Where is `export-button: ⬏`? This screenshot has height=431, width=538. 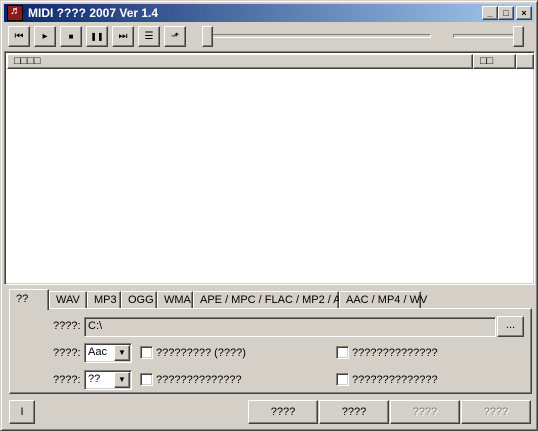 export-button: ⬏ is located at coordinates (175, 36).